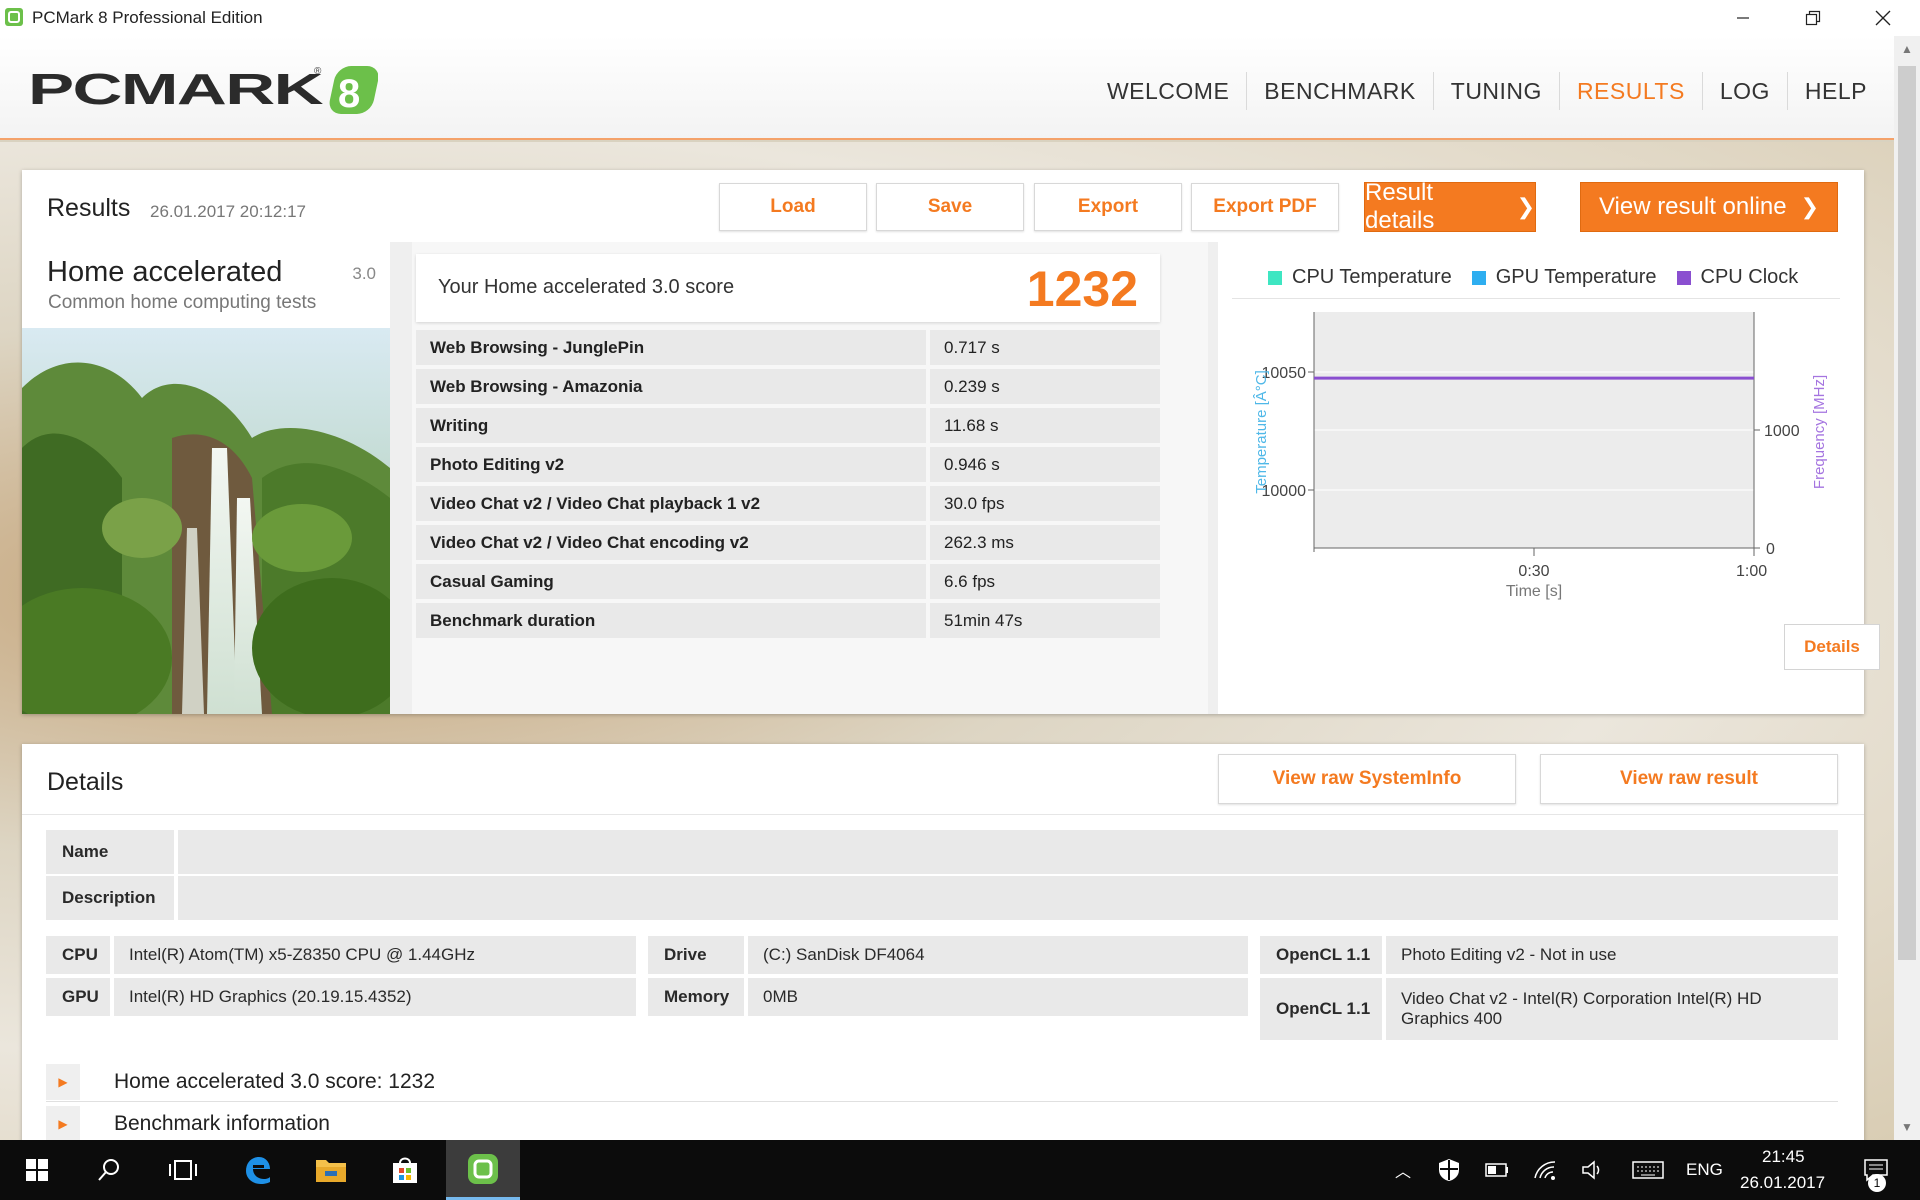 Image resolution: width=1920 pixels, height=1200 pixels. What do you see at coordinates (1907, 1127) in the screenshot?
I see `scroll-down-icon: ▼` at bounding box center [1907, 1127].